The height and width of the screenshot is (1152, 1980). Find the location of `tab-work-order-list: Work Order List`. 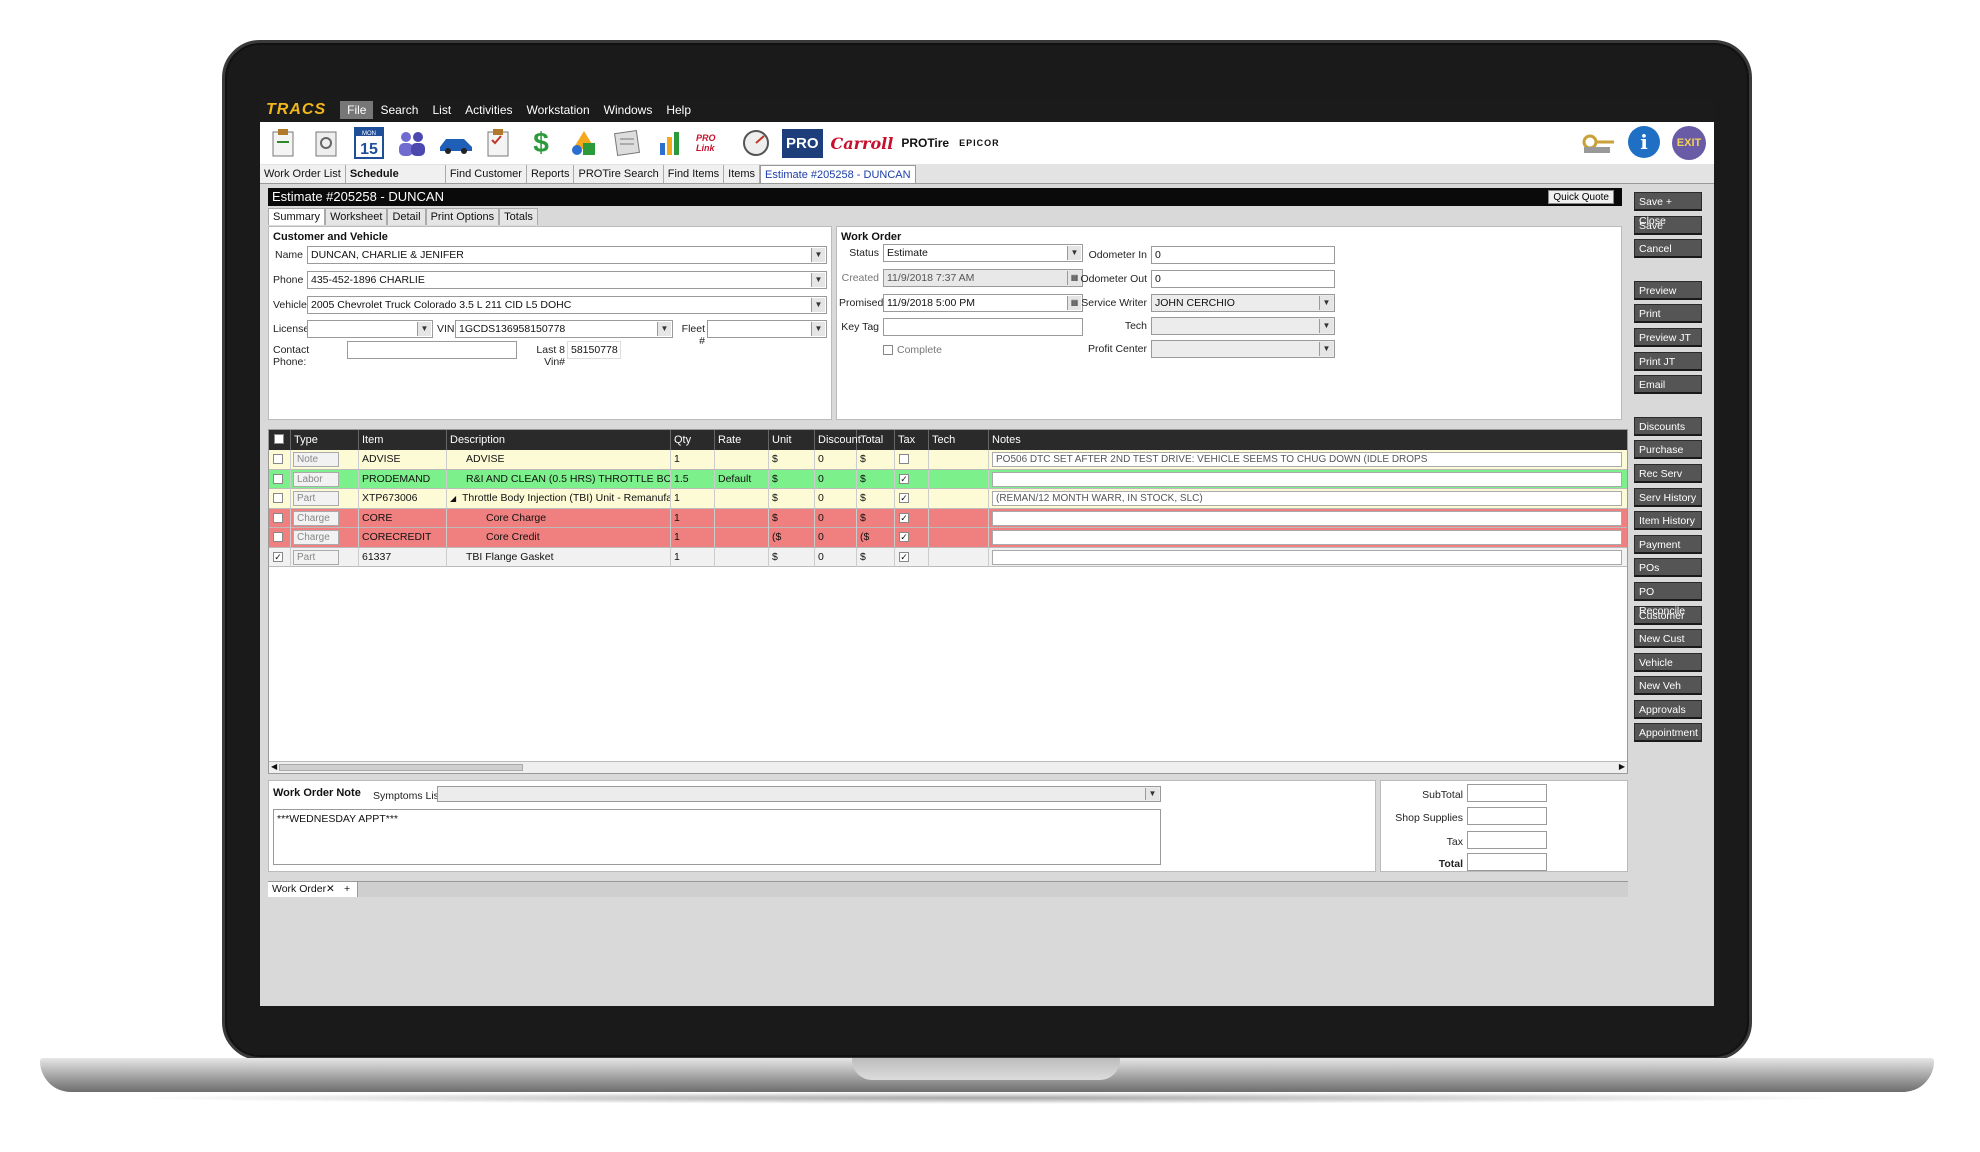

tab-work-order-list: Work Order List is located at coordinates (303, 174).